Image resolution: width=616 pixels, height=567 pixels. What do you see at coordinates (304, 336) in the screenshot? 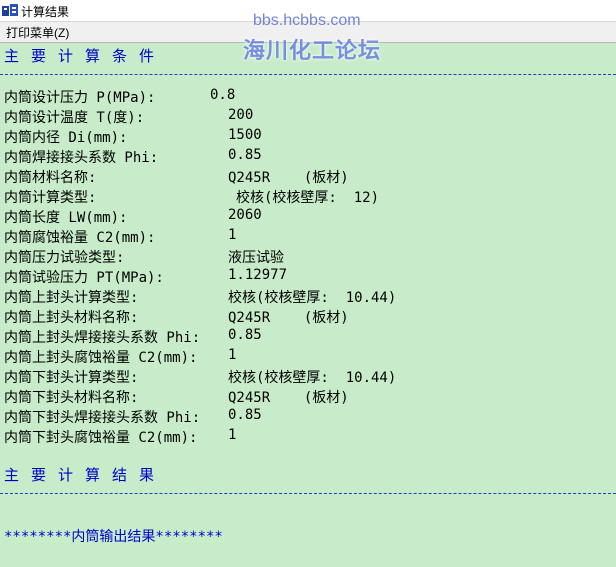
I see `condition-row: 内筒上封头焊接接头系数 Phi: 0.85` at bounding box center [304, 336].